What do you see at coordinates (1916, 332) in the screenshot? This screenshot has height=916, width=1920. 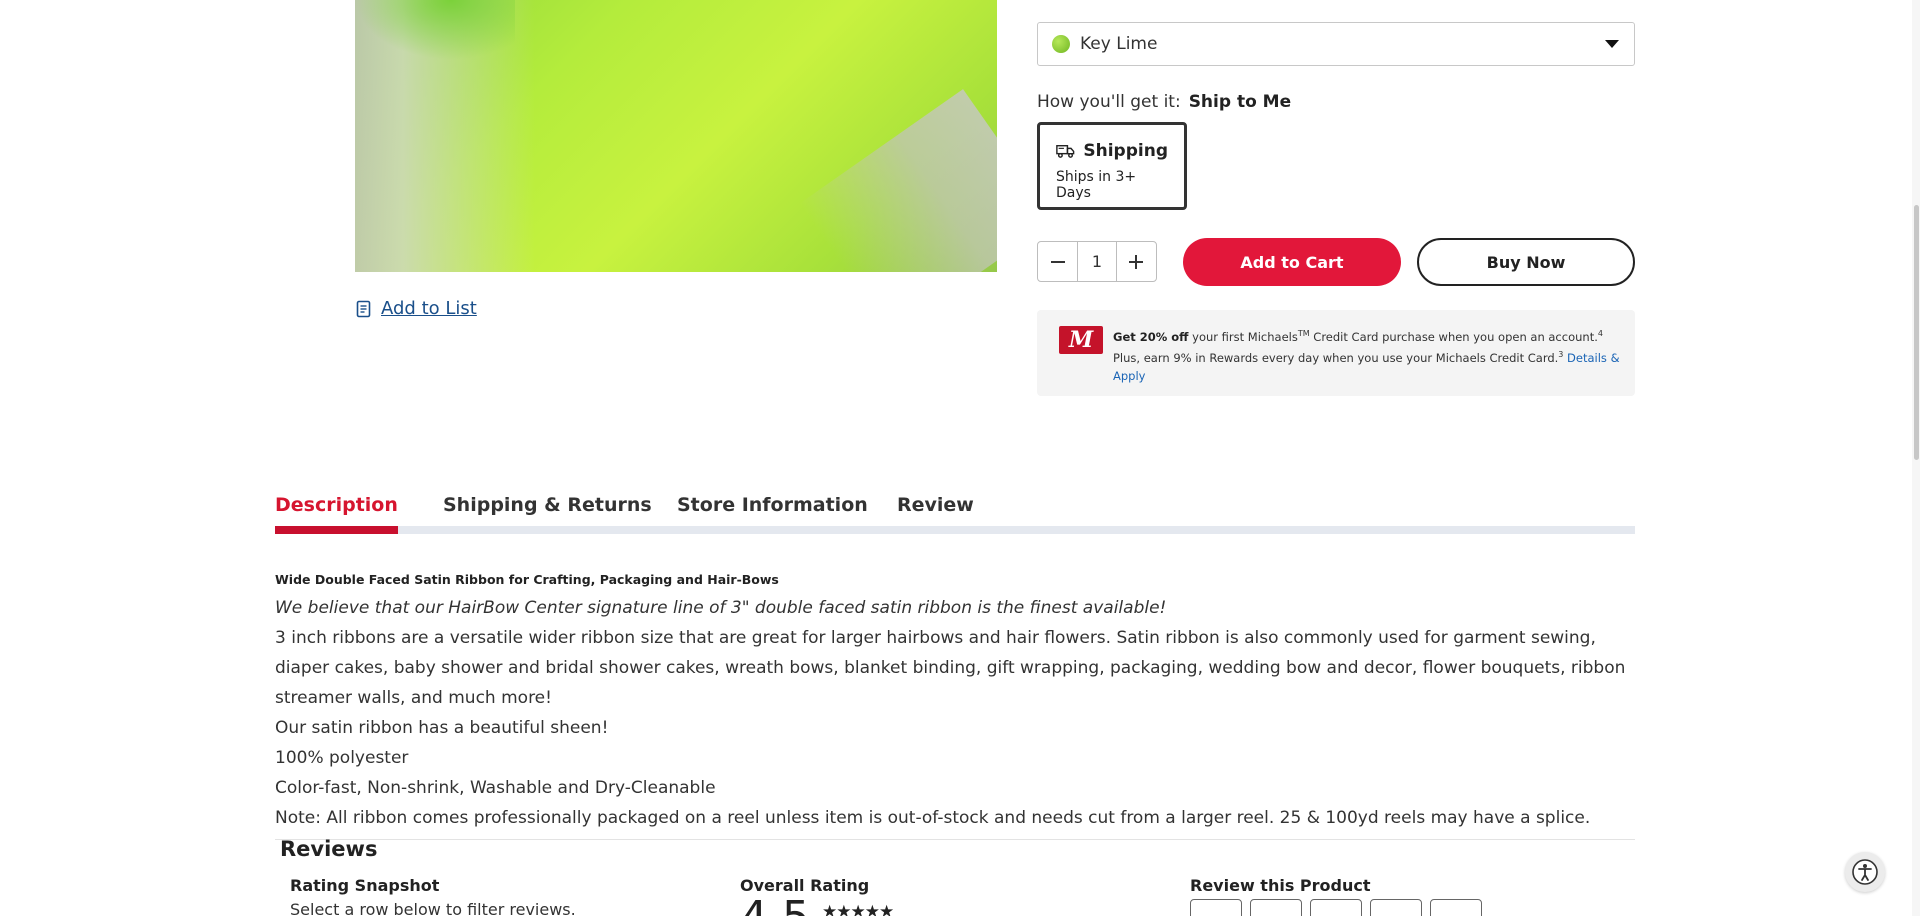 I see `scrollbar-thumb` at bounding box center [1916, 332].